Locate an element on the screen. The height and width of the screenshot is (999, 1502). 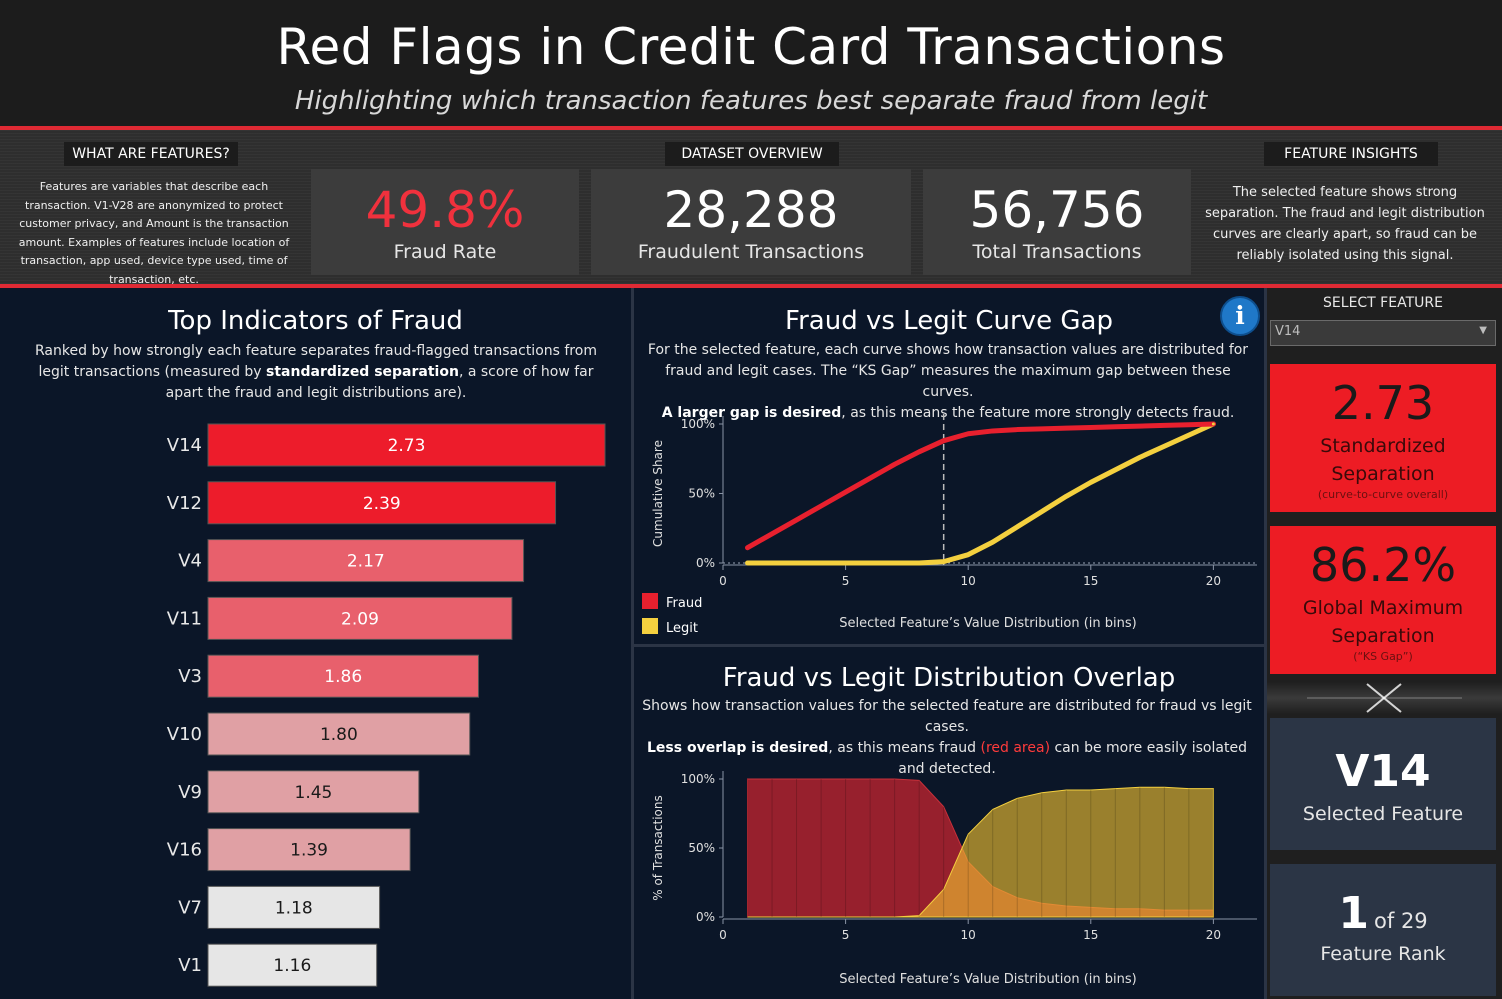
select-feature-label: SELECT FEATURE is located at coordinates (1383, 303).